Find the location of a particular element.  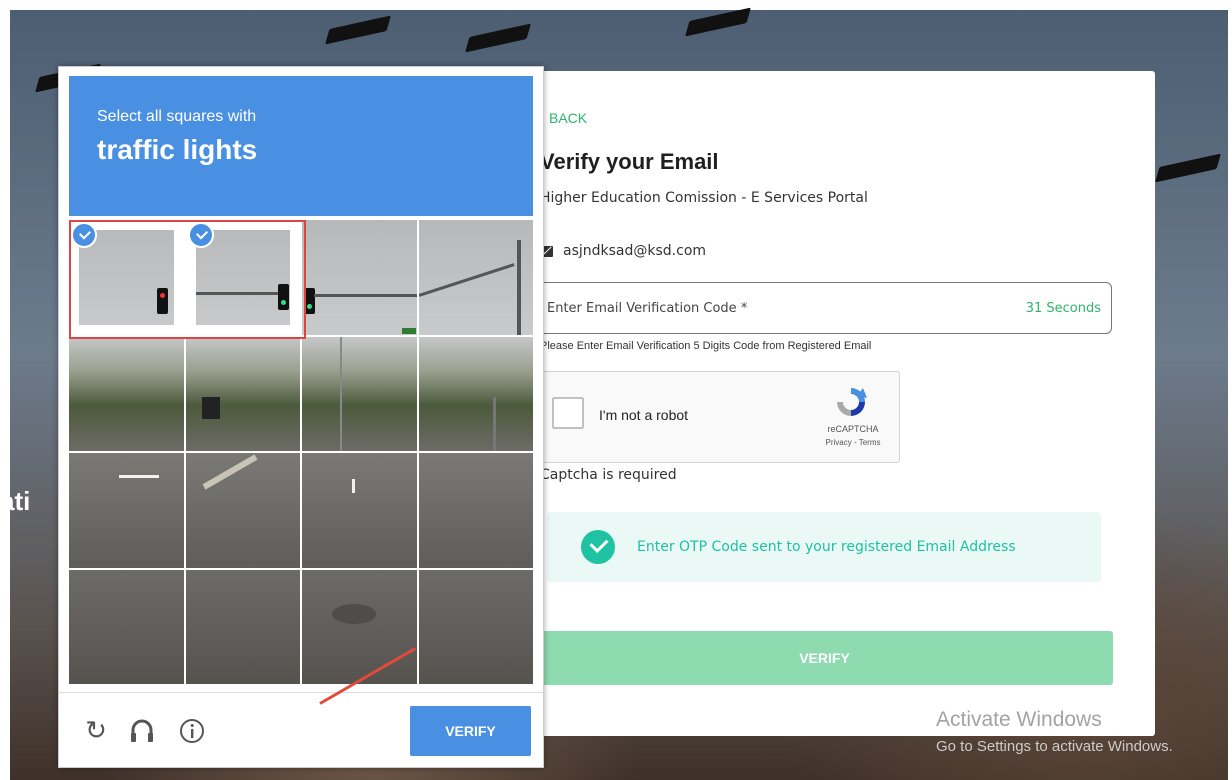

check-circle-icon is located at coordinates (598, 547).